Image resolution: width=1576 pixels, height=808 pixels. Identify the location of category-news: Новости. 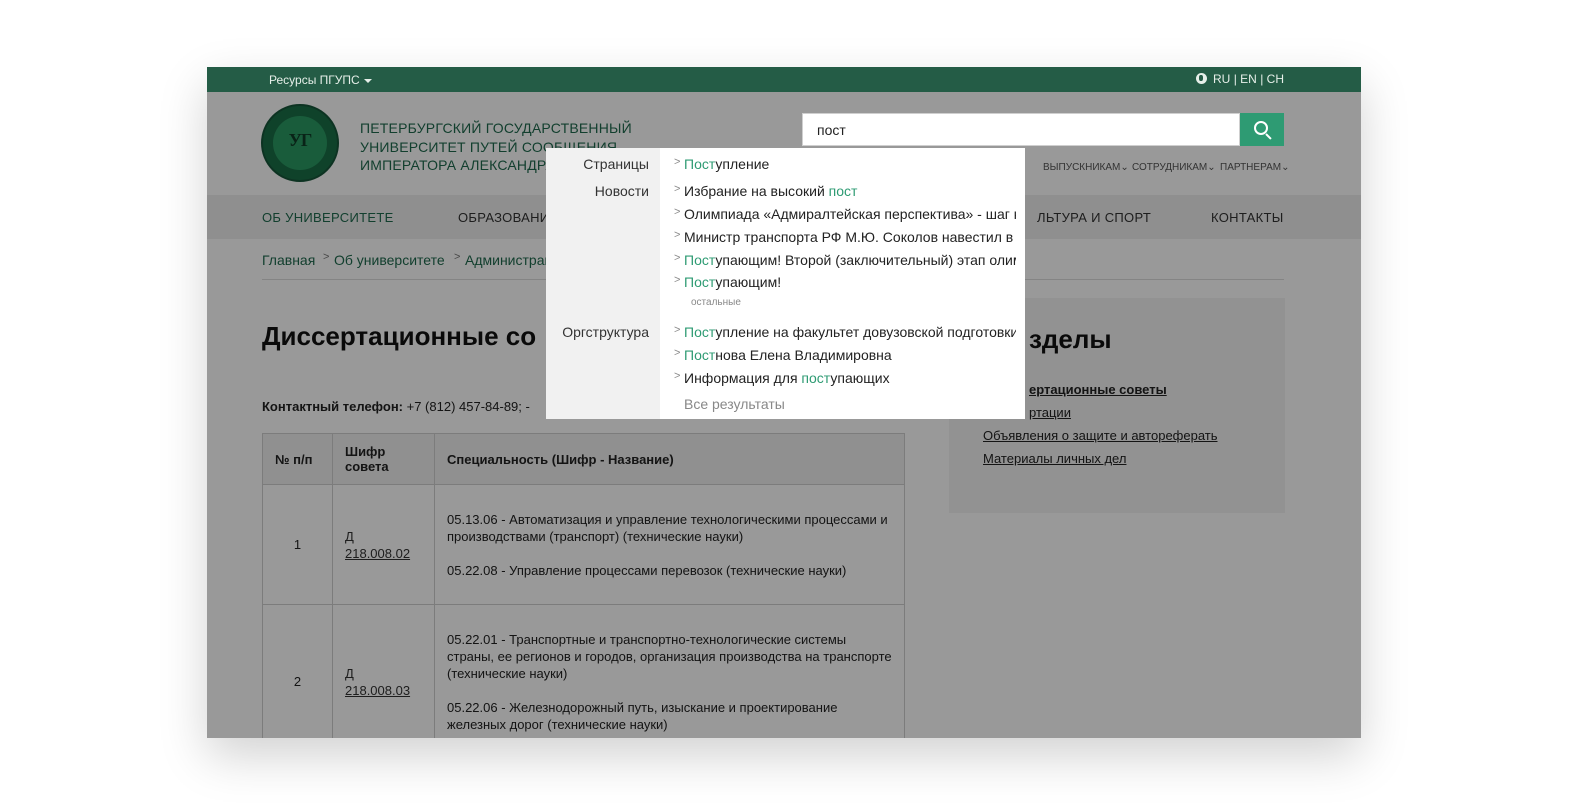
(621, 191).